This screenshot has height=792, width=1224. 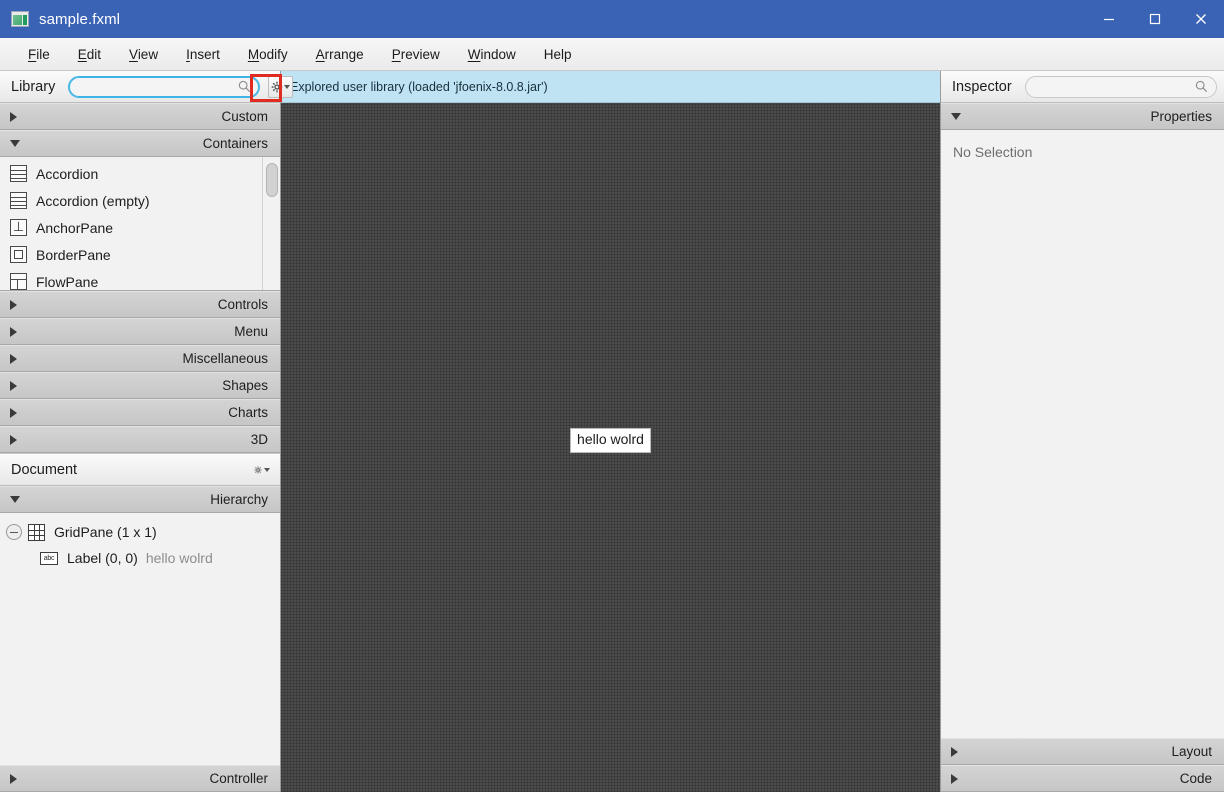 What do you see at coordinates (18, 227) in the screenshot?
I see `anchorpane-icon` at bounding box center [18, 227].